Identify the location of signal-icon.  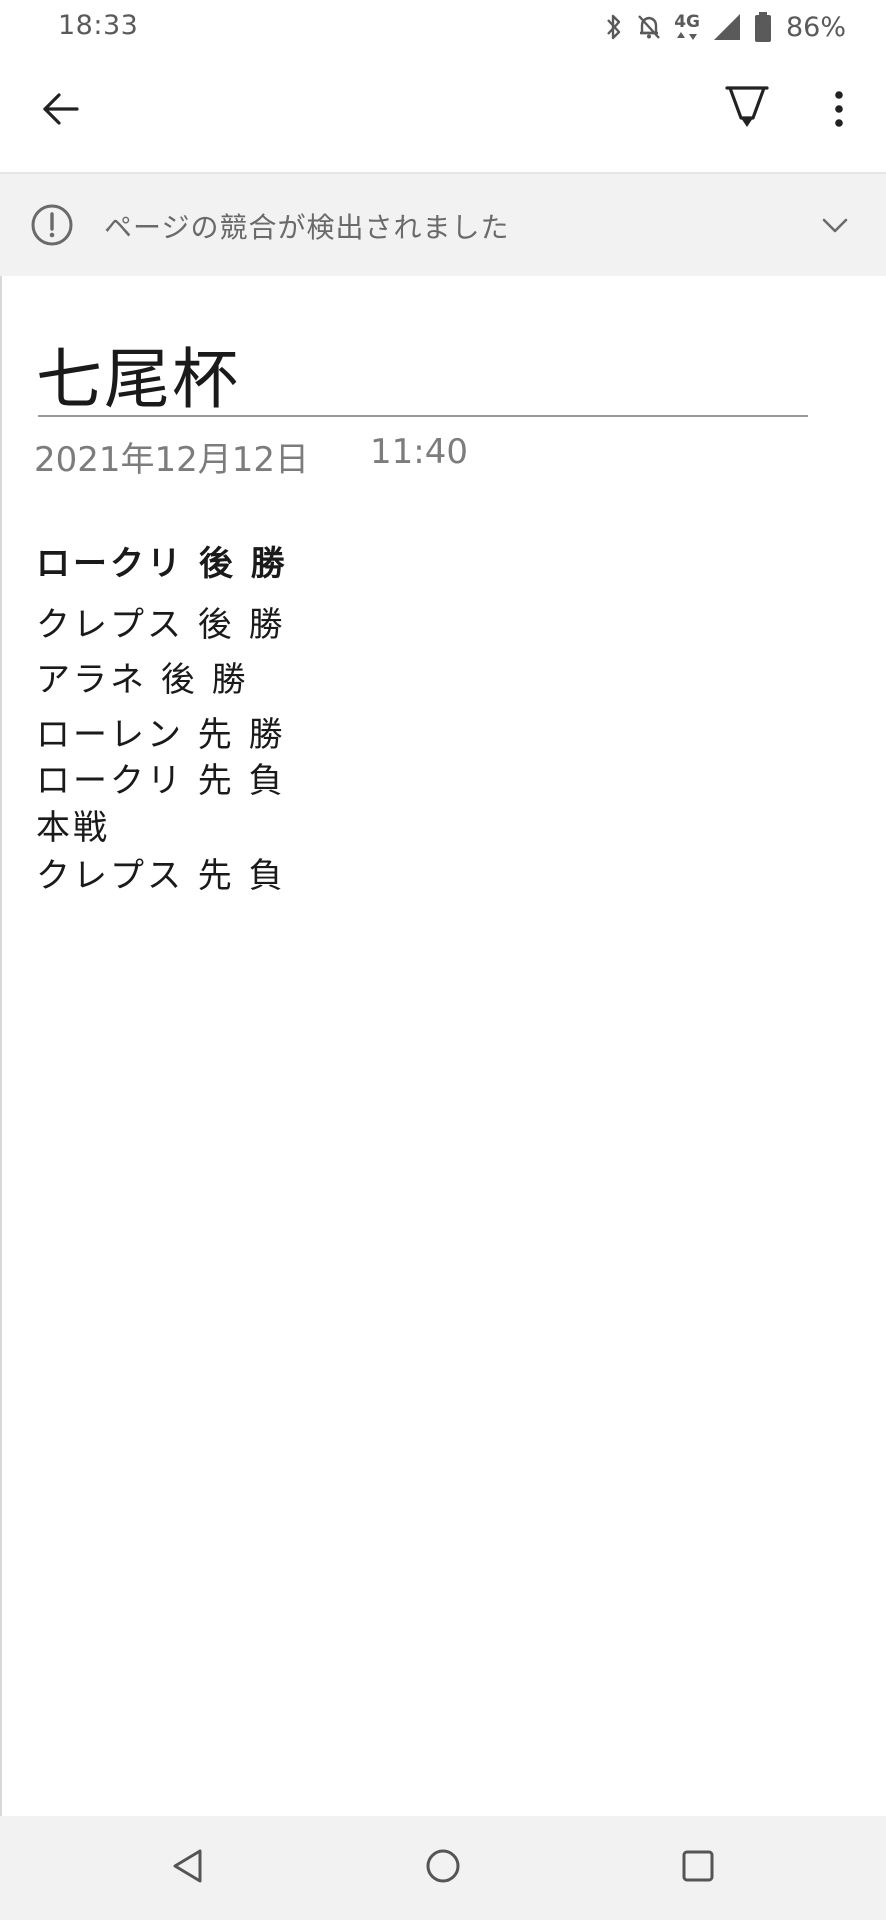
(727, 27).